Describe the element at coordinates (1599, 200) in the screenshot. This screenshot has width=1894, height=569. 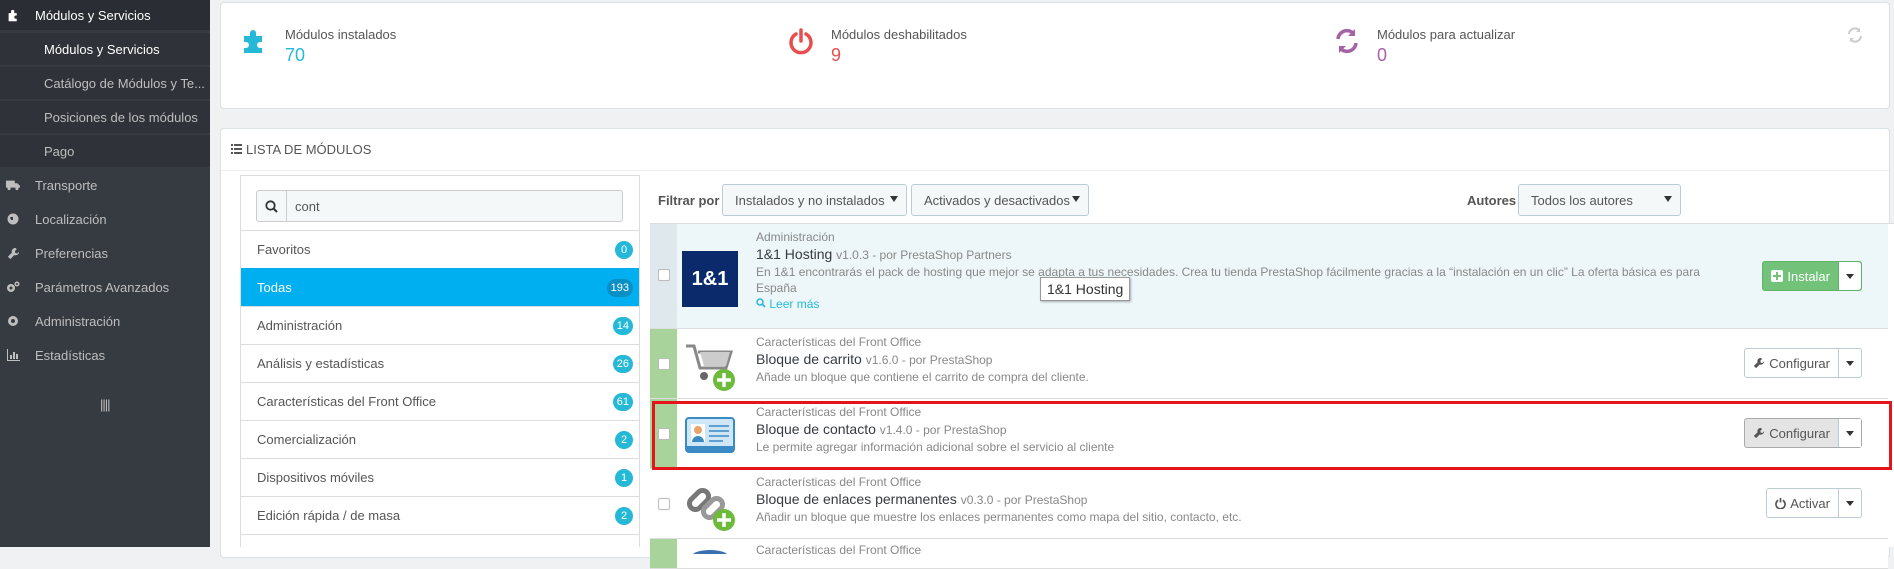
I see `authors-filter-select: Todos los autores` at that location.